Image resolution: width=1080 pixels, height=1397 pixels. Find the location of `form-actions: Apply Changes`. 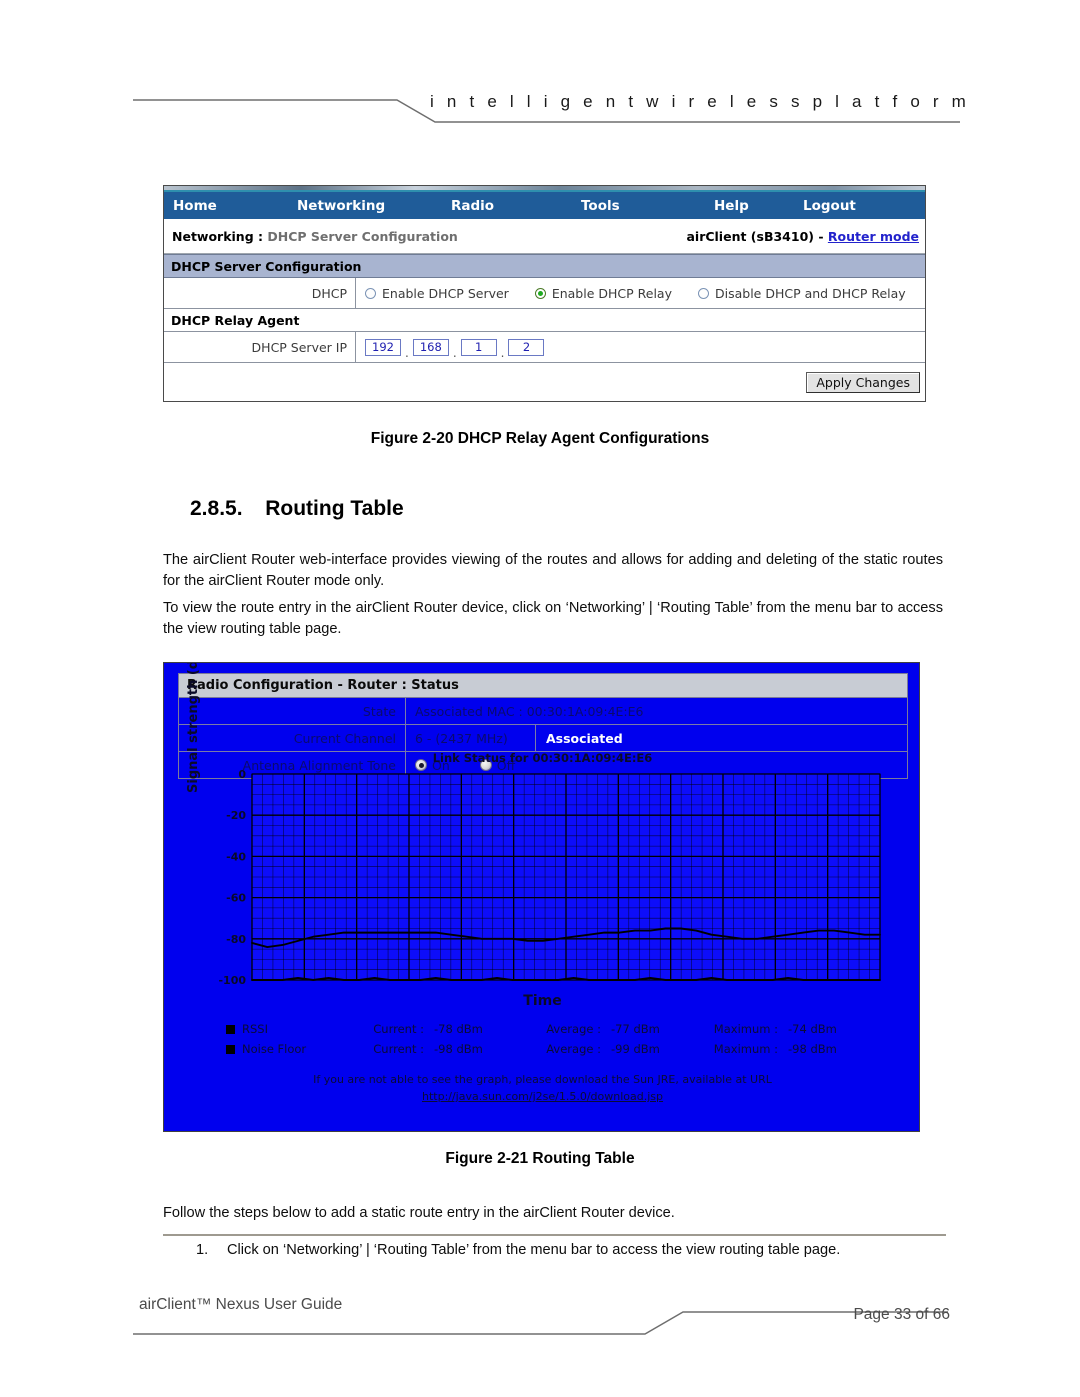

form-actions: Apply Changes is located at coordinates (544, 382).